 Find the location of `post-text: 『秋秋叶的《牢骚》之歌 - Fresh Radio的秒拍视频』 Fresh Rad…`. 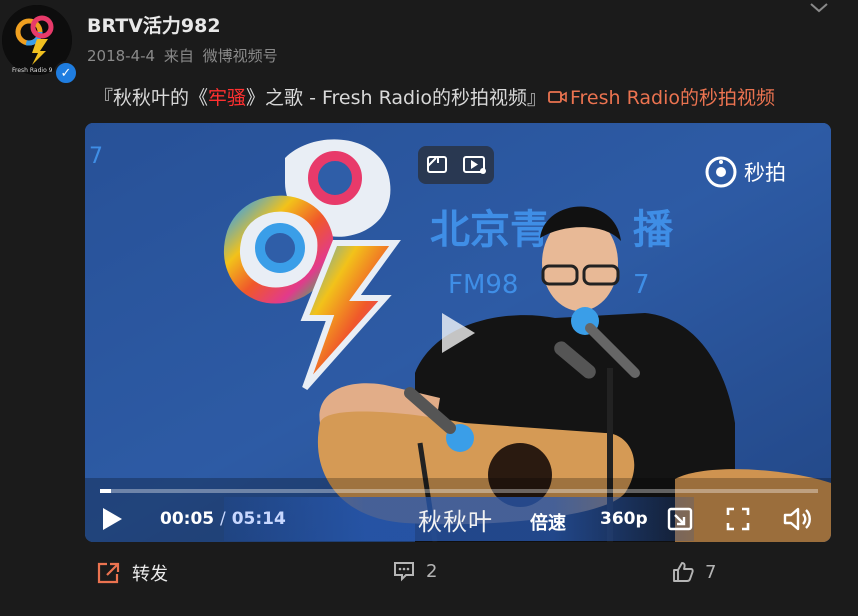

post-text: 『秋秋叶的《牢骚》之歌 - Fresh Radio的秒拍视频』 Fresh Rad… is located at coordinates (434, 96).